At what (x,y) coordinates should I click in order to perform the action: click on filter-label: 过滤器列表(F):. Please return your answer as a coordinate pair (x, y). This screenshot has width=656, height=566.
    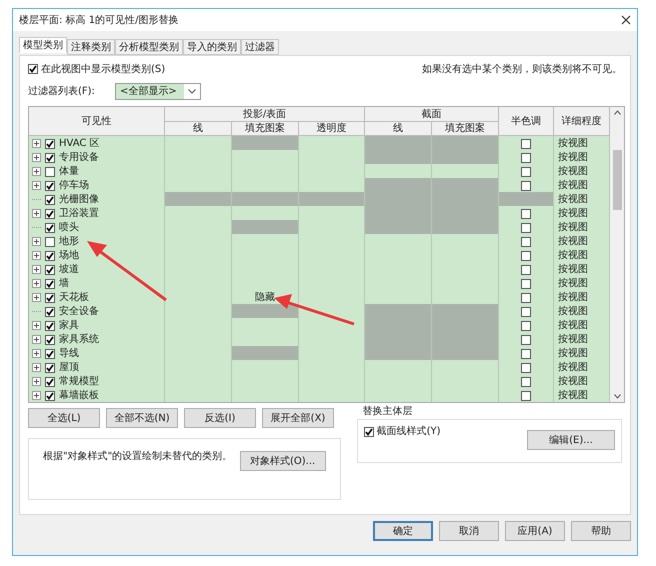
    Looking at the image, I should click on (61, 91).